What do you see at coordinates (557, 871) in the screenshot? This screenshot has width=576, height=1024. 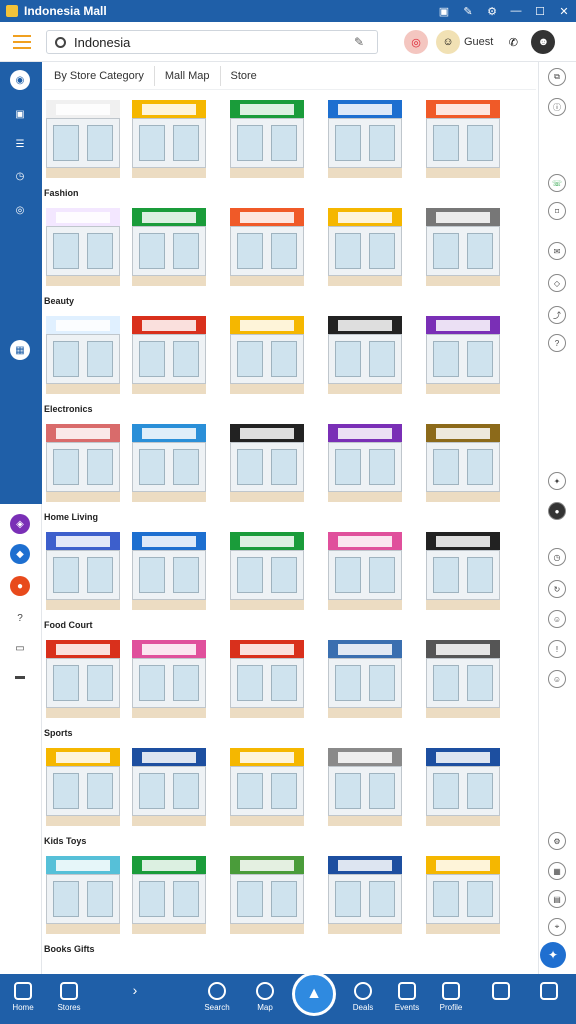 I see `calendar-icon: ▦` at bounding box center [557, 871].